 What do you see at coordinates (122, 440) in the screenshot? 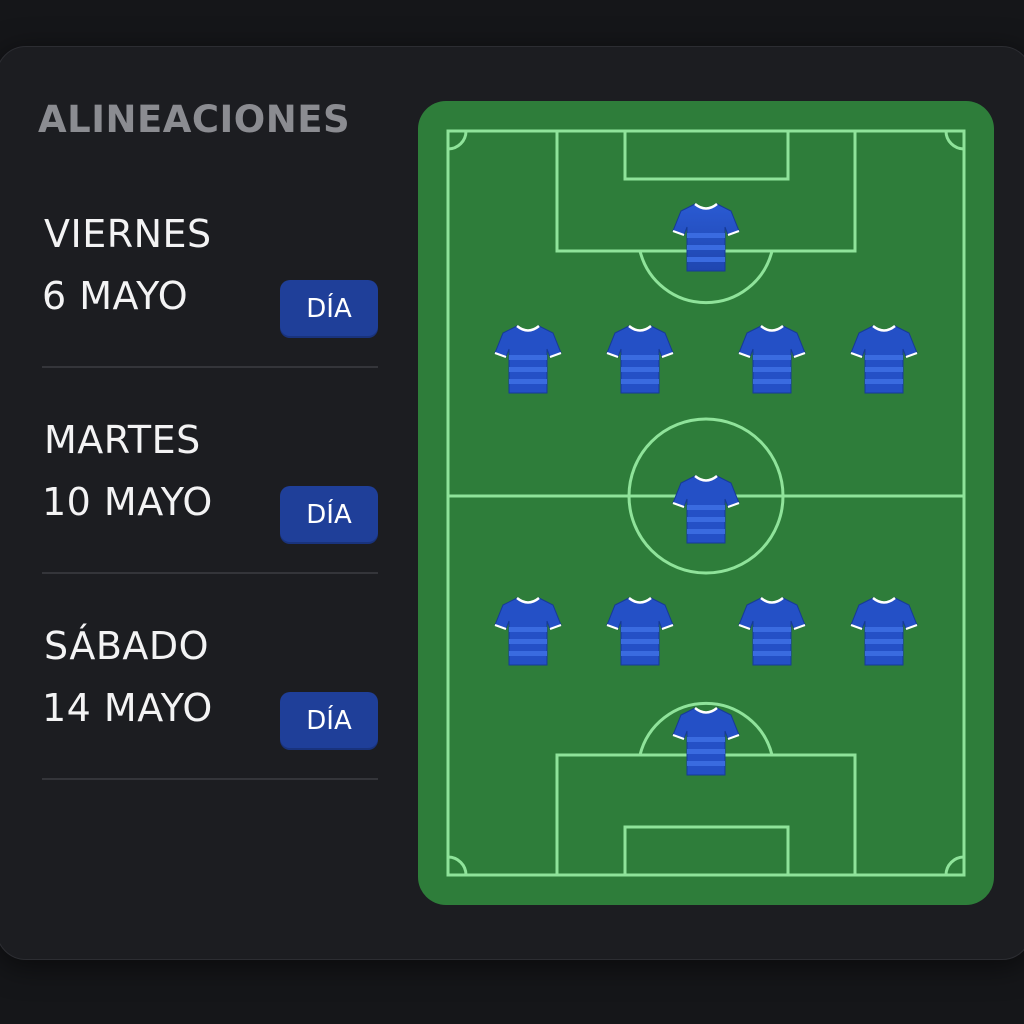
I see `match-day: MARTES` at bounding box center [122, 440].